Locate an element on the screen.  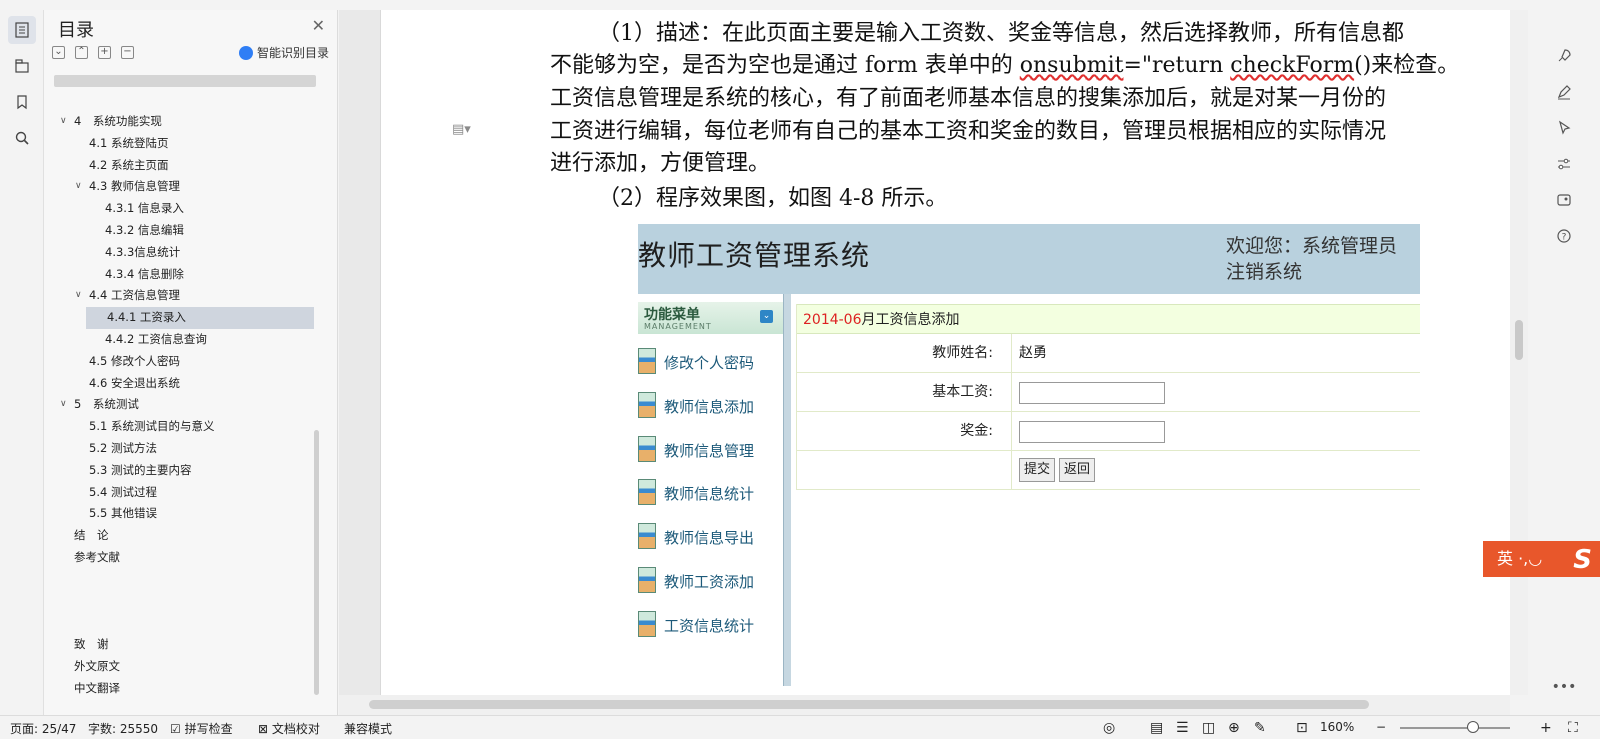
eye-icon: ◎ is located at coordinates (1109, 728).